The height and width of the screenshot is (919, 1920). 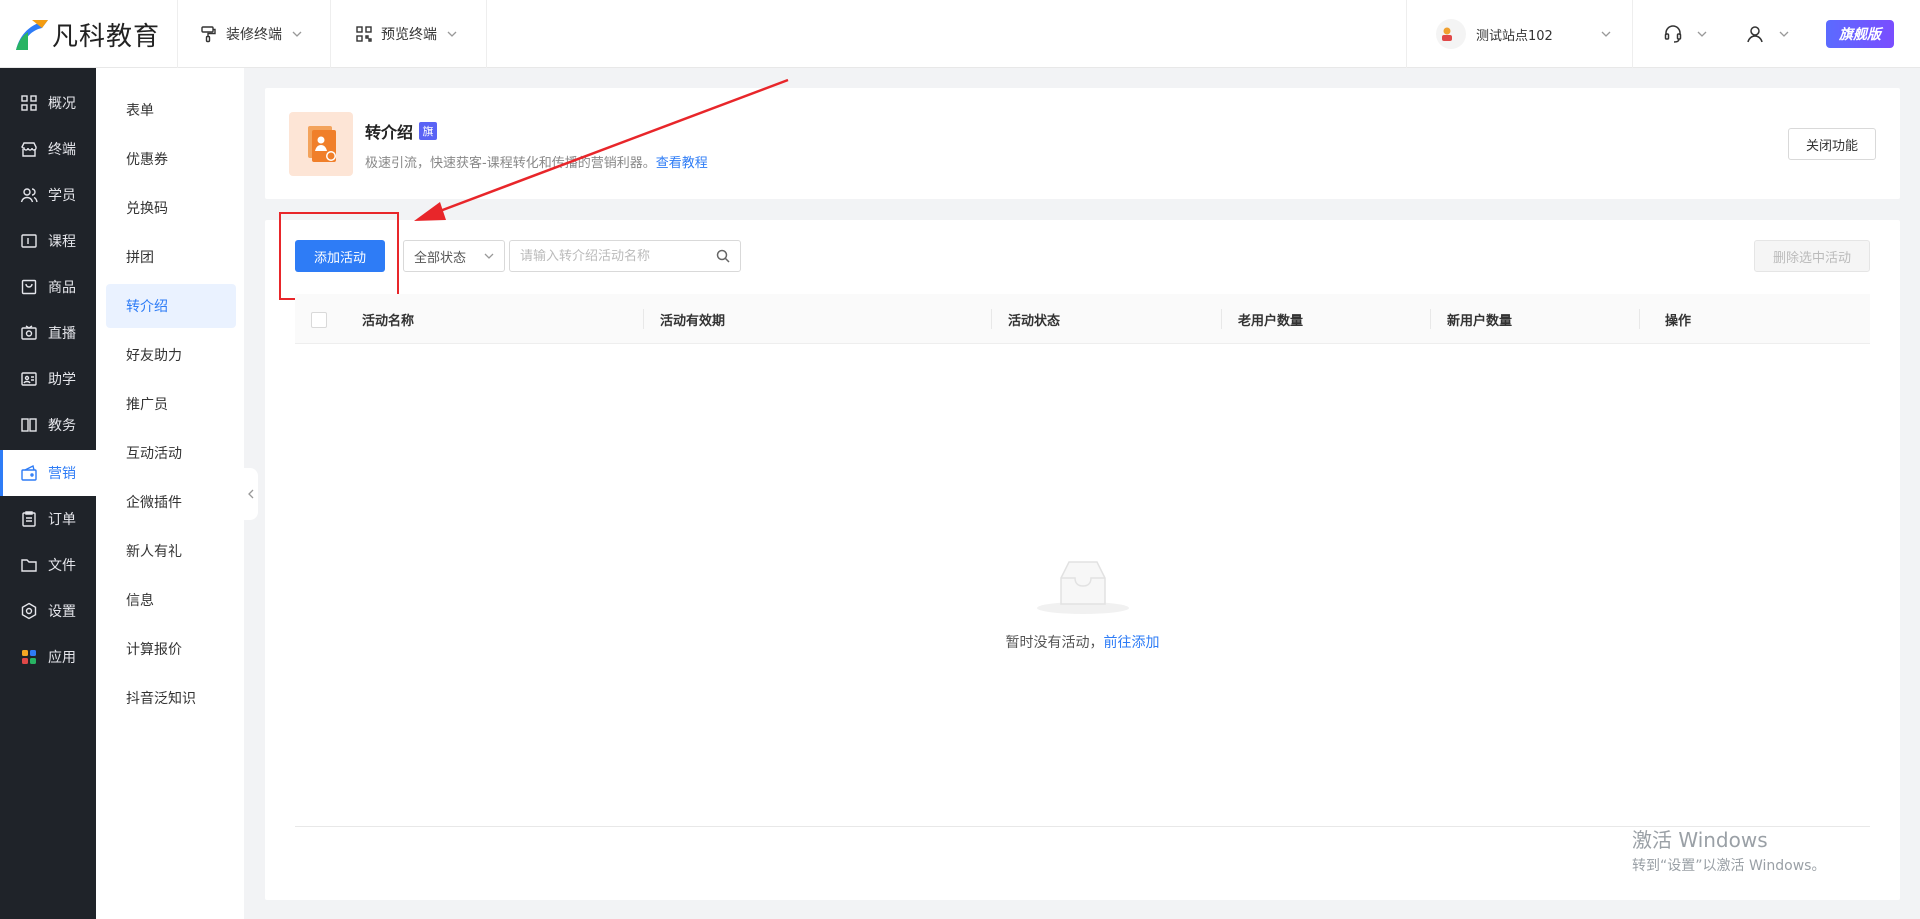 I want to click on nav-item-label: 商品, so click(x=62, y=288).